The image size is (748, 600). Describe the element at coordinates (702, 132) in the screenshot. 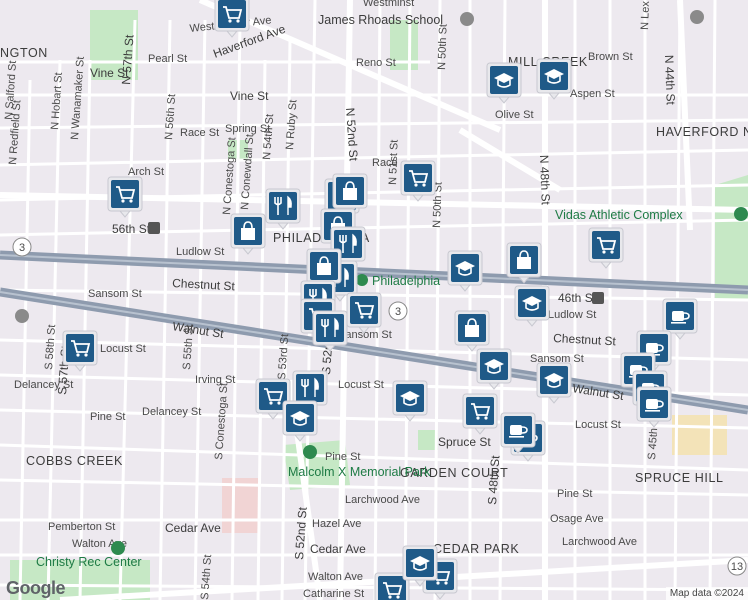

I see `neighborhood-haverford-north: HAVERFORD NORTH` at that location.